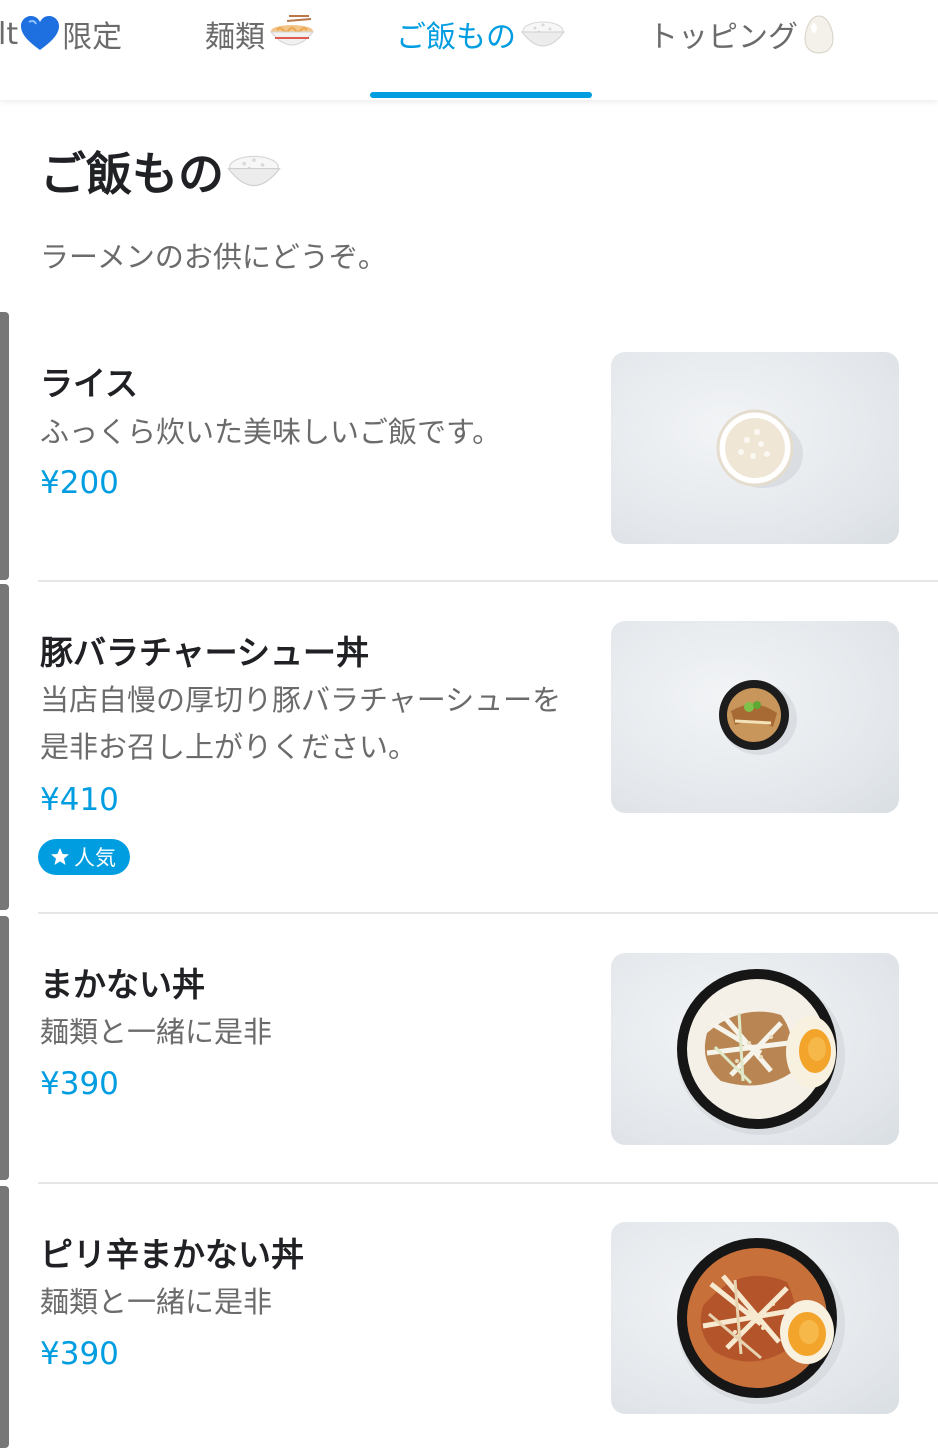 The width and height of the screenshot is (938, 1448). I want to click on tab-noodles: 麺類, so click(260, 34).